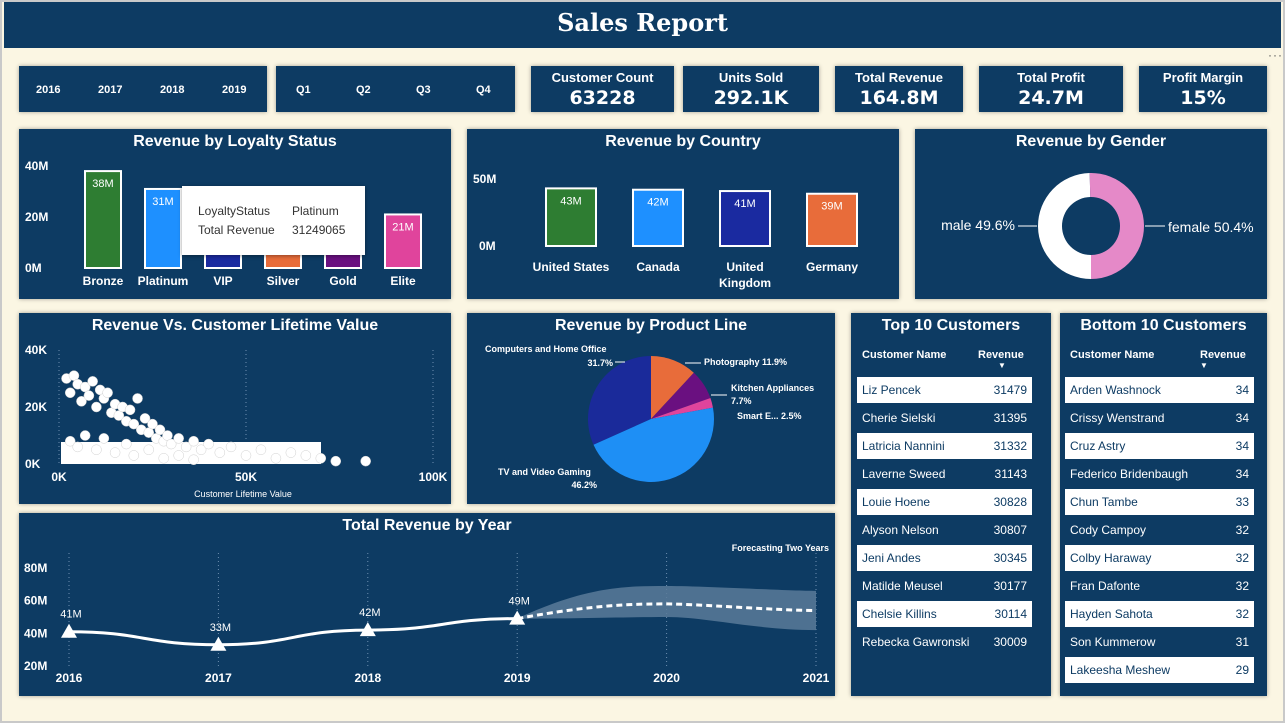 Image resolution: width=1285 pixels, height=723 pixels. I want to click on table-row: Federico Bridenbaugh 34, so click(1159, 474).